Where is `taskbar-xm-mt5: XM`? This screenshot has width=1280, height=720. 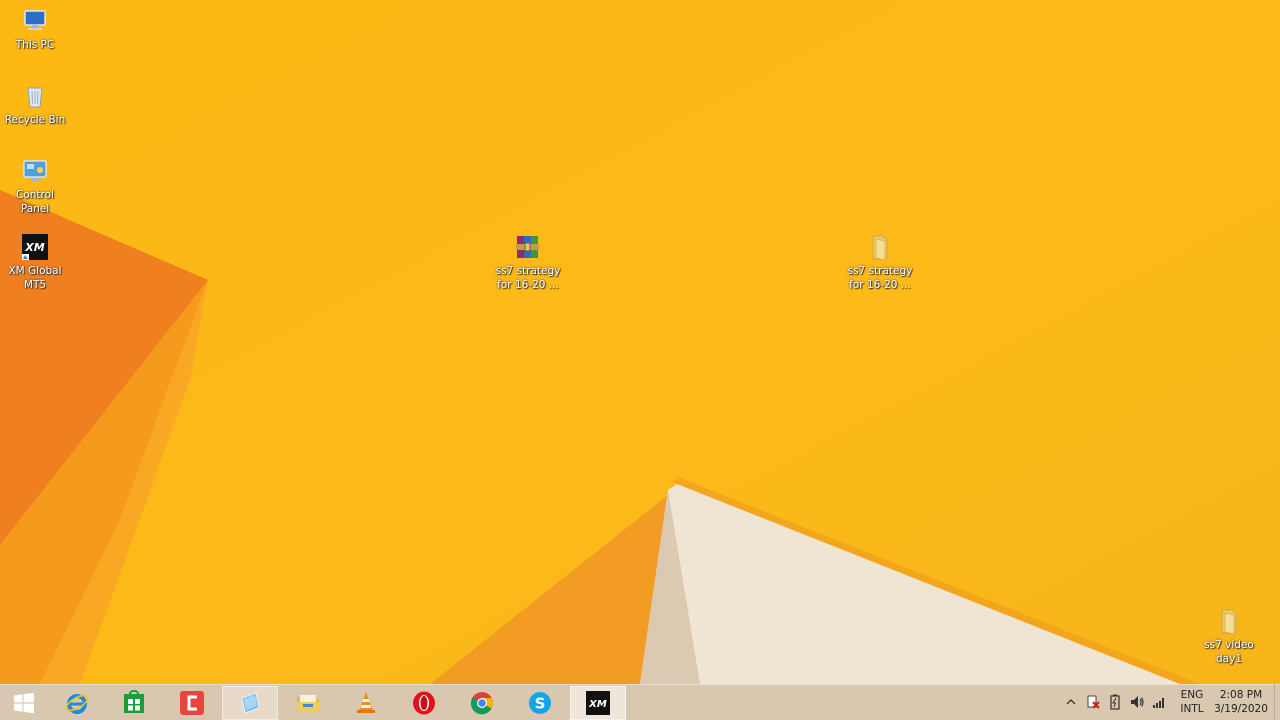 taskbar-xm-mt5: XM is located at coordinates (598, 703).